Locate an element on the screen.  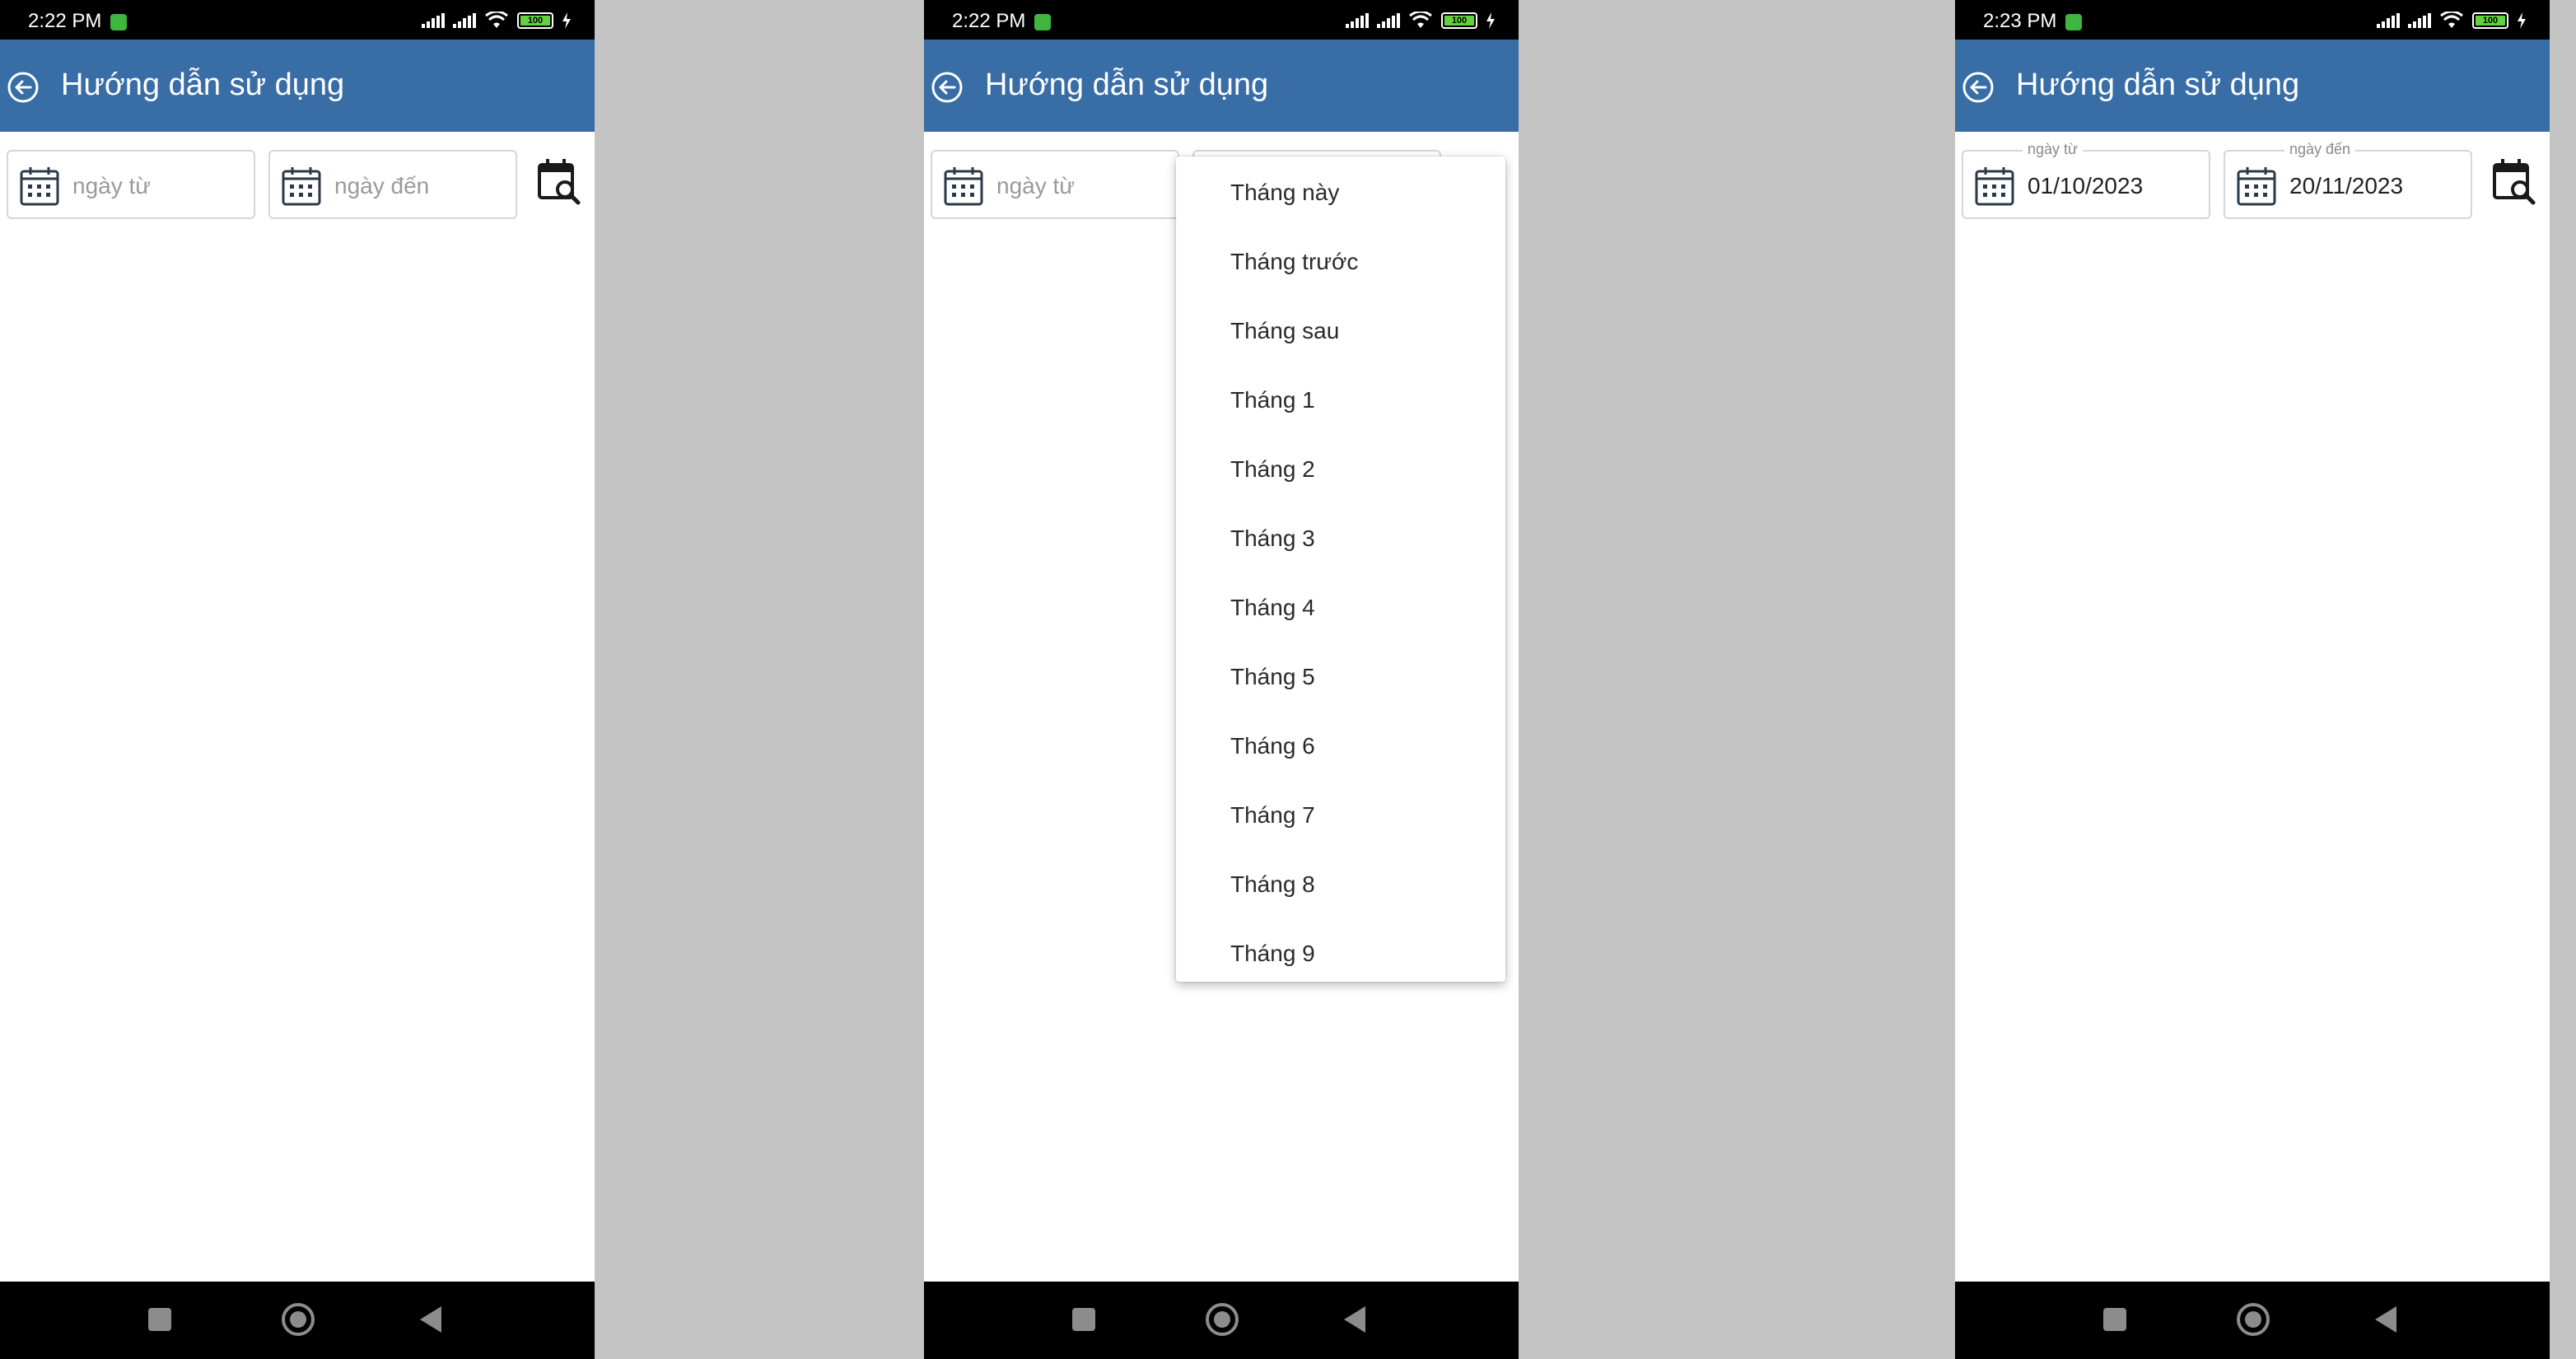
date-from-value: 01/10/2023 is located at coordinates (2086, 185).